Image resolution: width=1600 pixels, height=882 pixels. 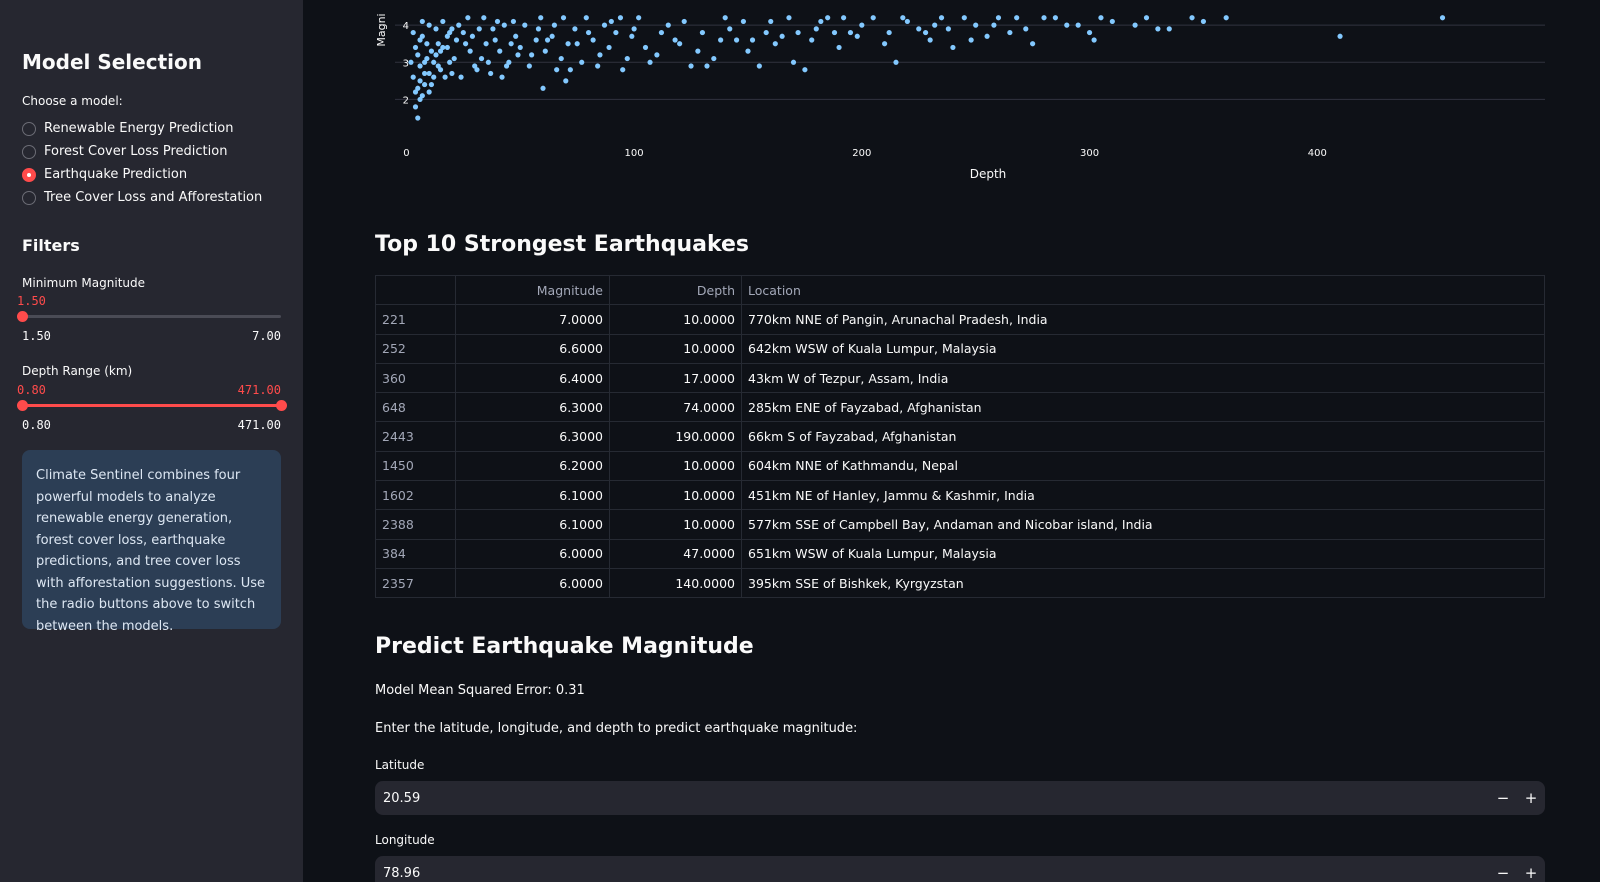 I want to click on x-tick-label: 0, so click(x=406, y=153).